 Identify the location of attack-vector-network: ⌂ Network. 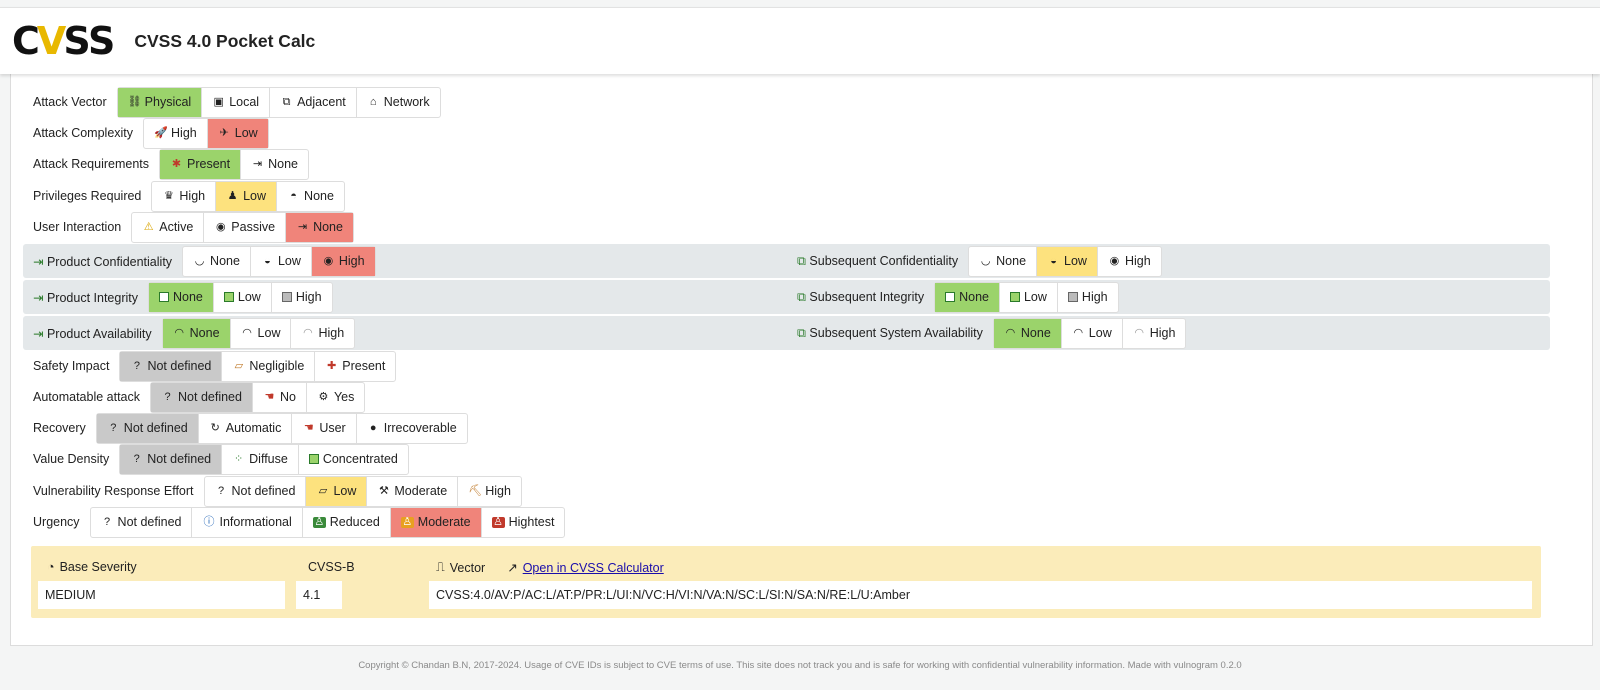
(398, 102).